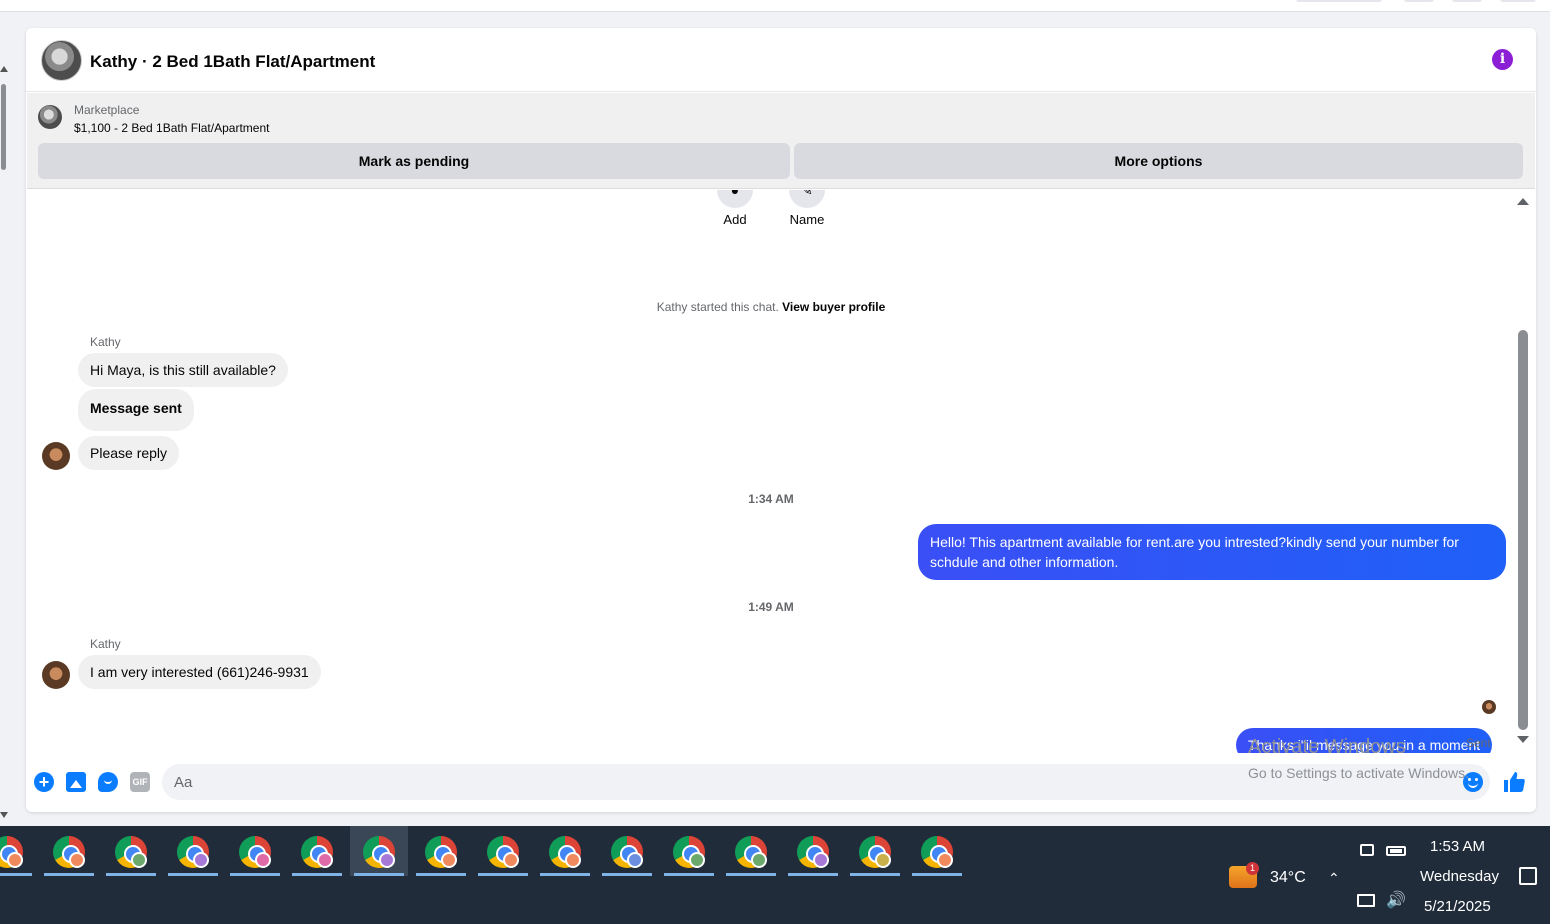 The image size is (1550, 924). Describe the element at coordinates (1396, 851) in the screenshot. I see `battery-icon` at that location.